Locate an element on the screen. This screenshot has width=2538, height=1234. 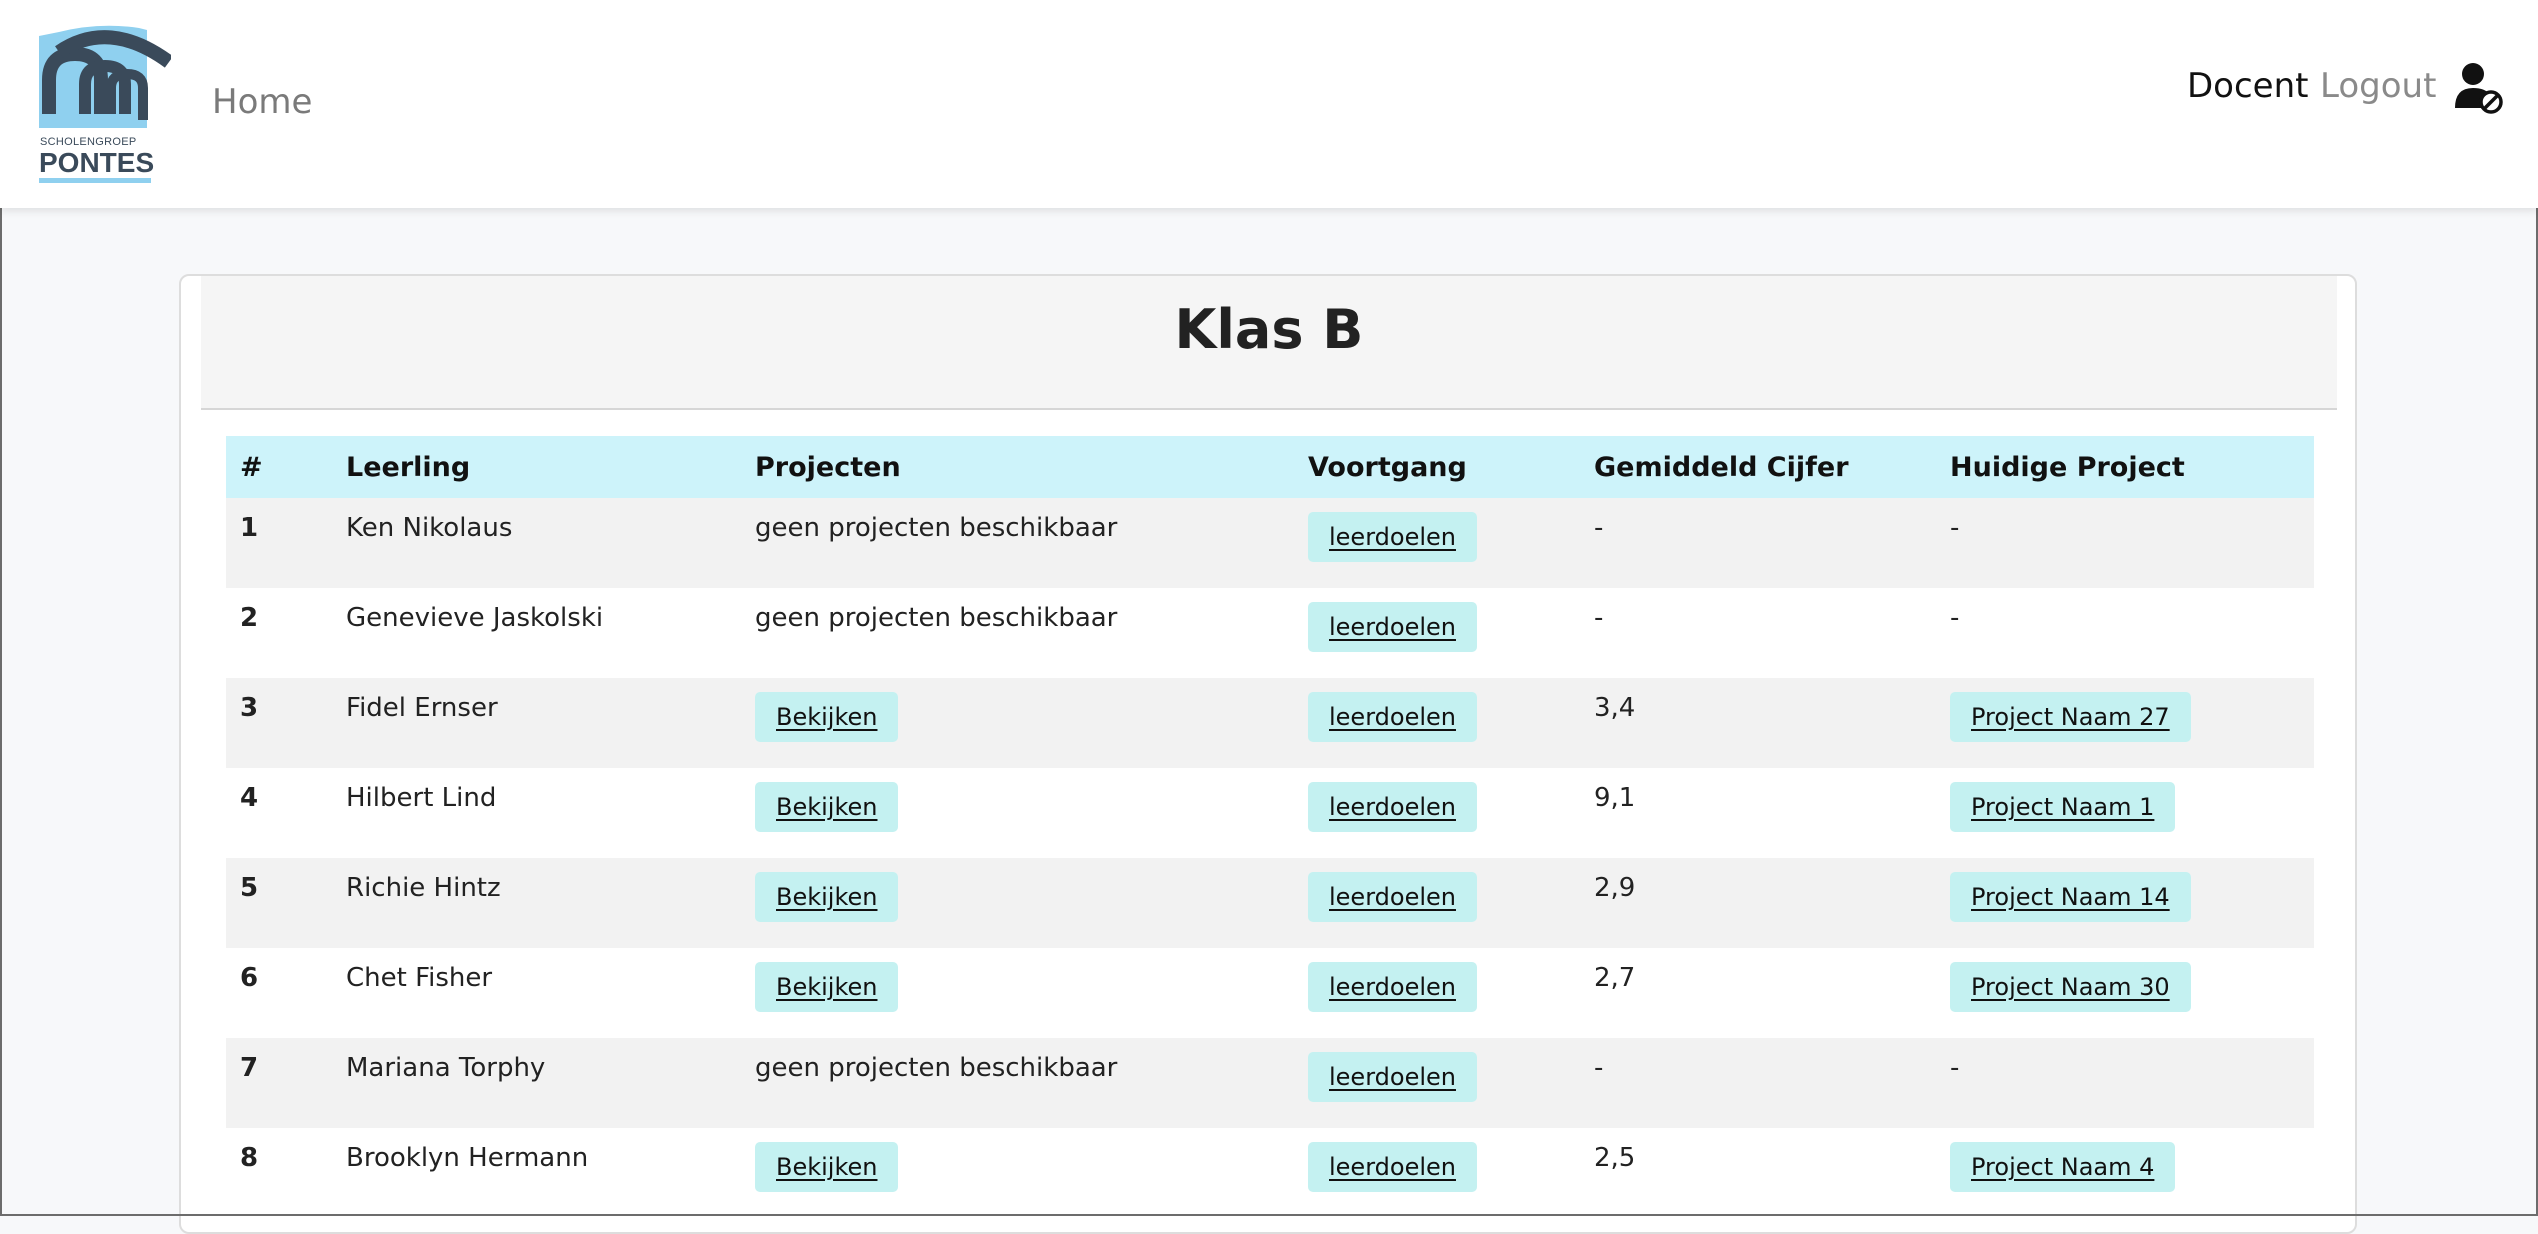
header-voortgang: Voortgang is located at coordinates (1437, 467).